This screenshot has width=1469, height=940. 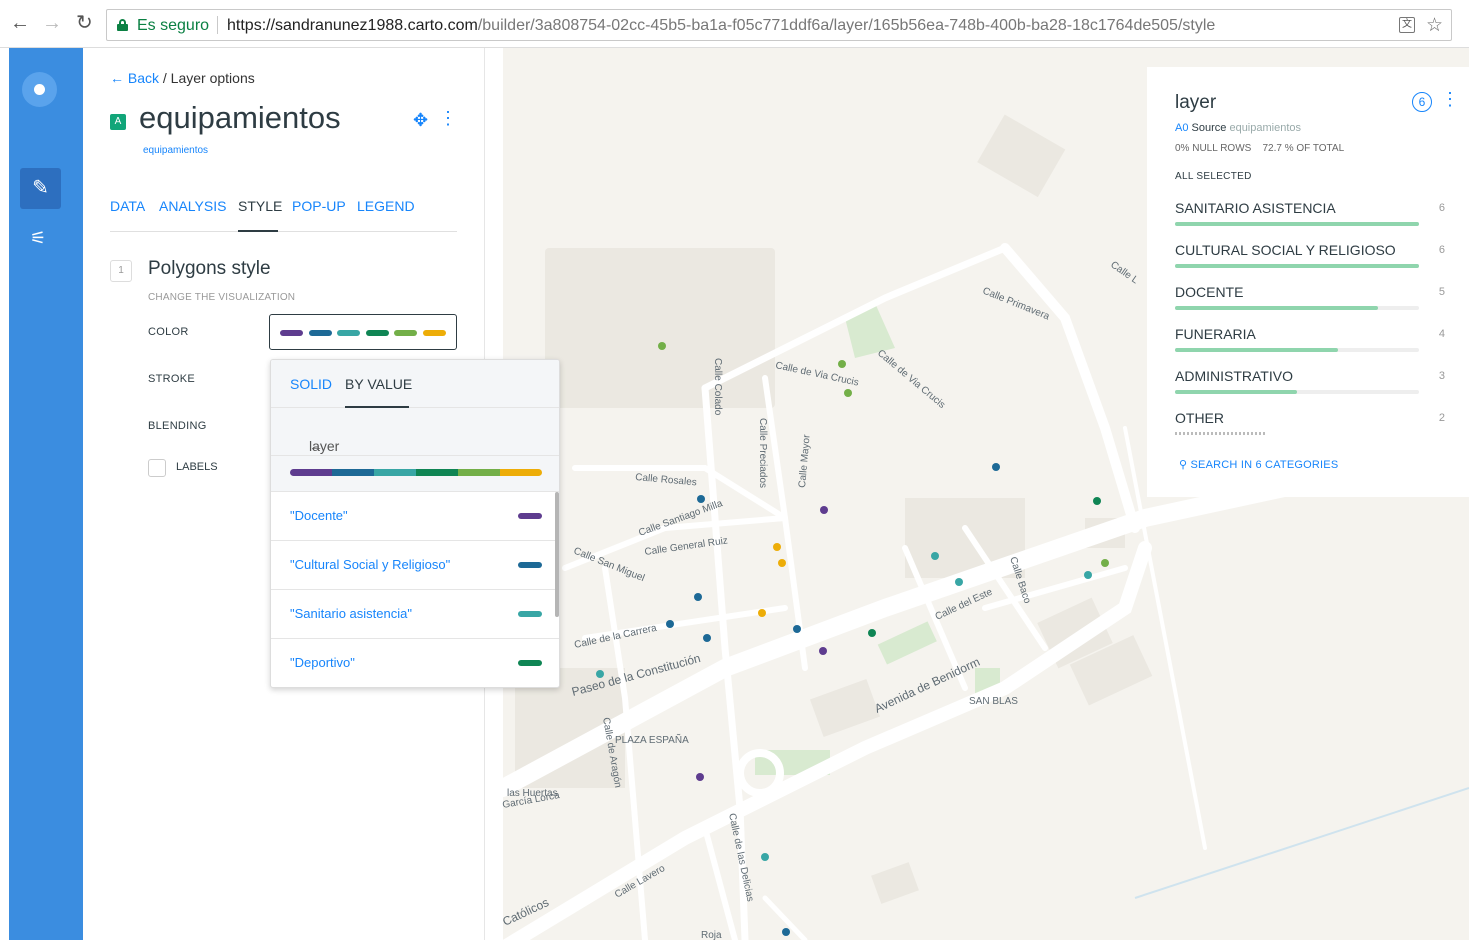 I want to click on tab-analysis: ANALYSIS, so click(x=192, y=206).